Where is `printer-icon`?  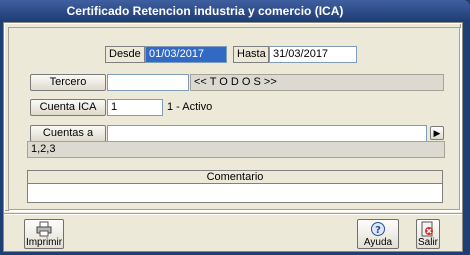
printer-icon is located at coordinates (44, 229).